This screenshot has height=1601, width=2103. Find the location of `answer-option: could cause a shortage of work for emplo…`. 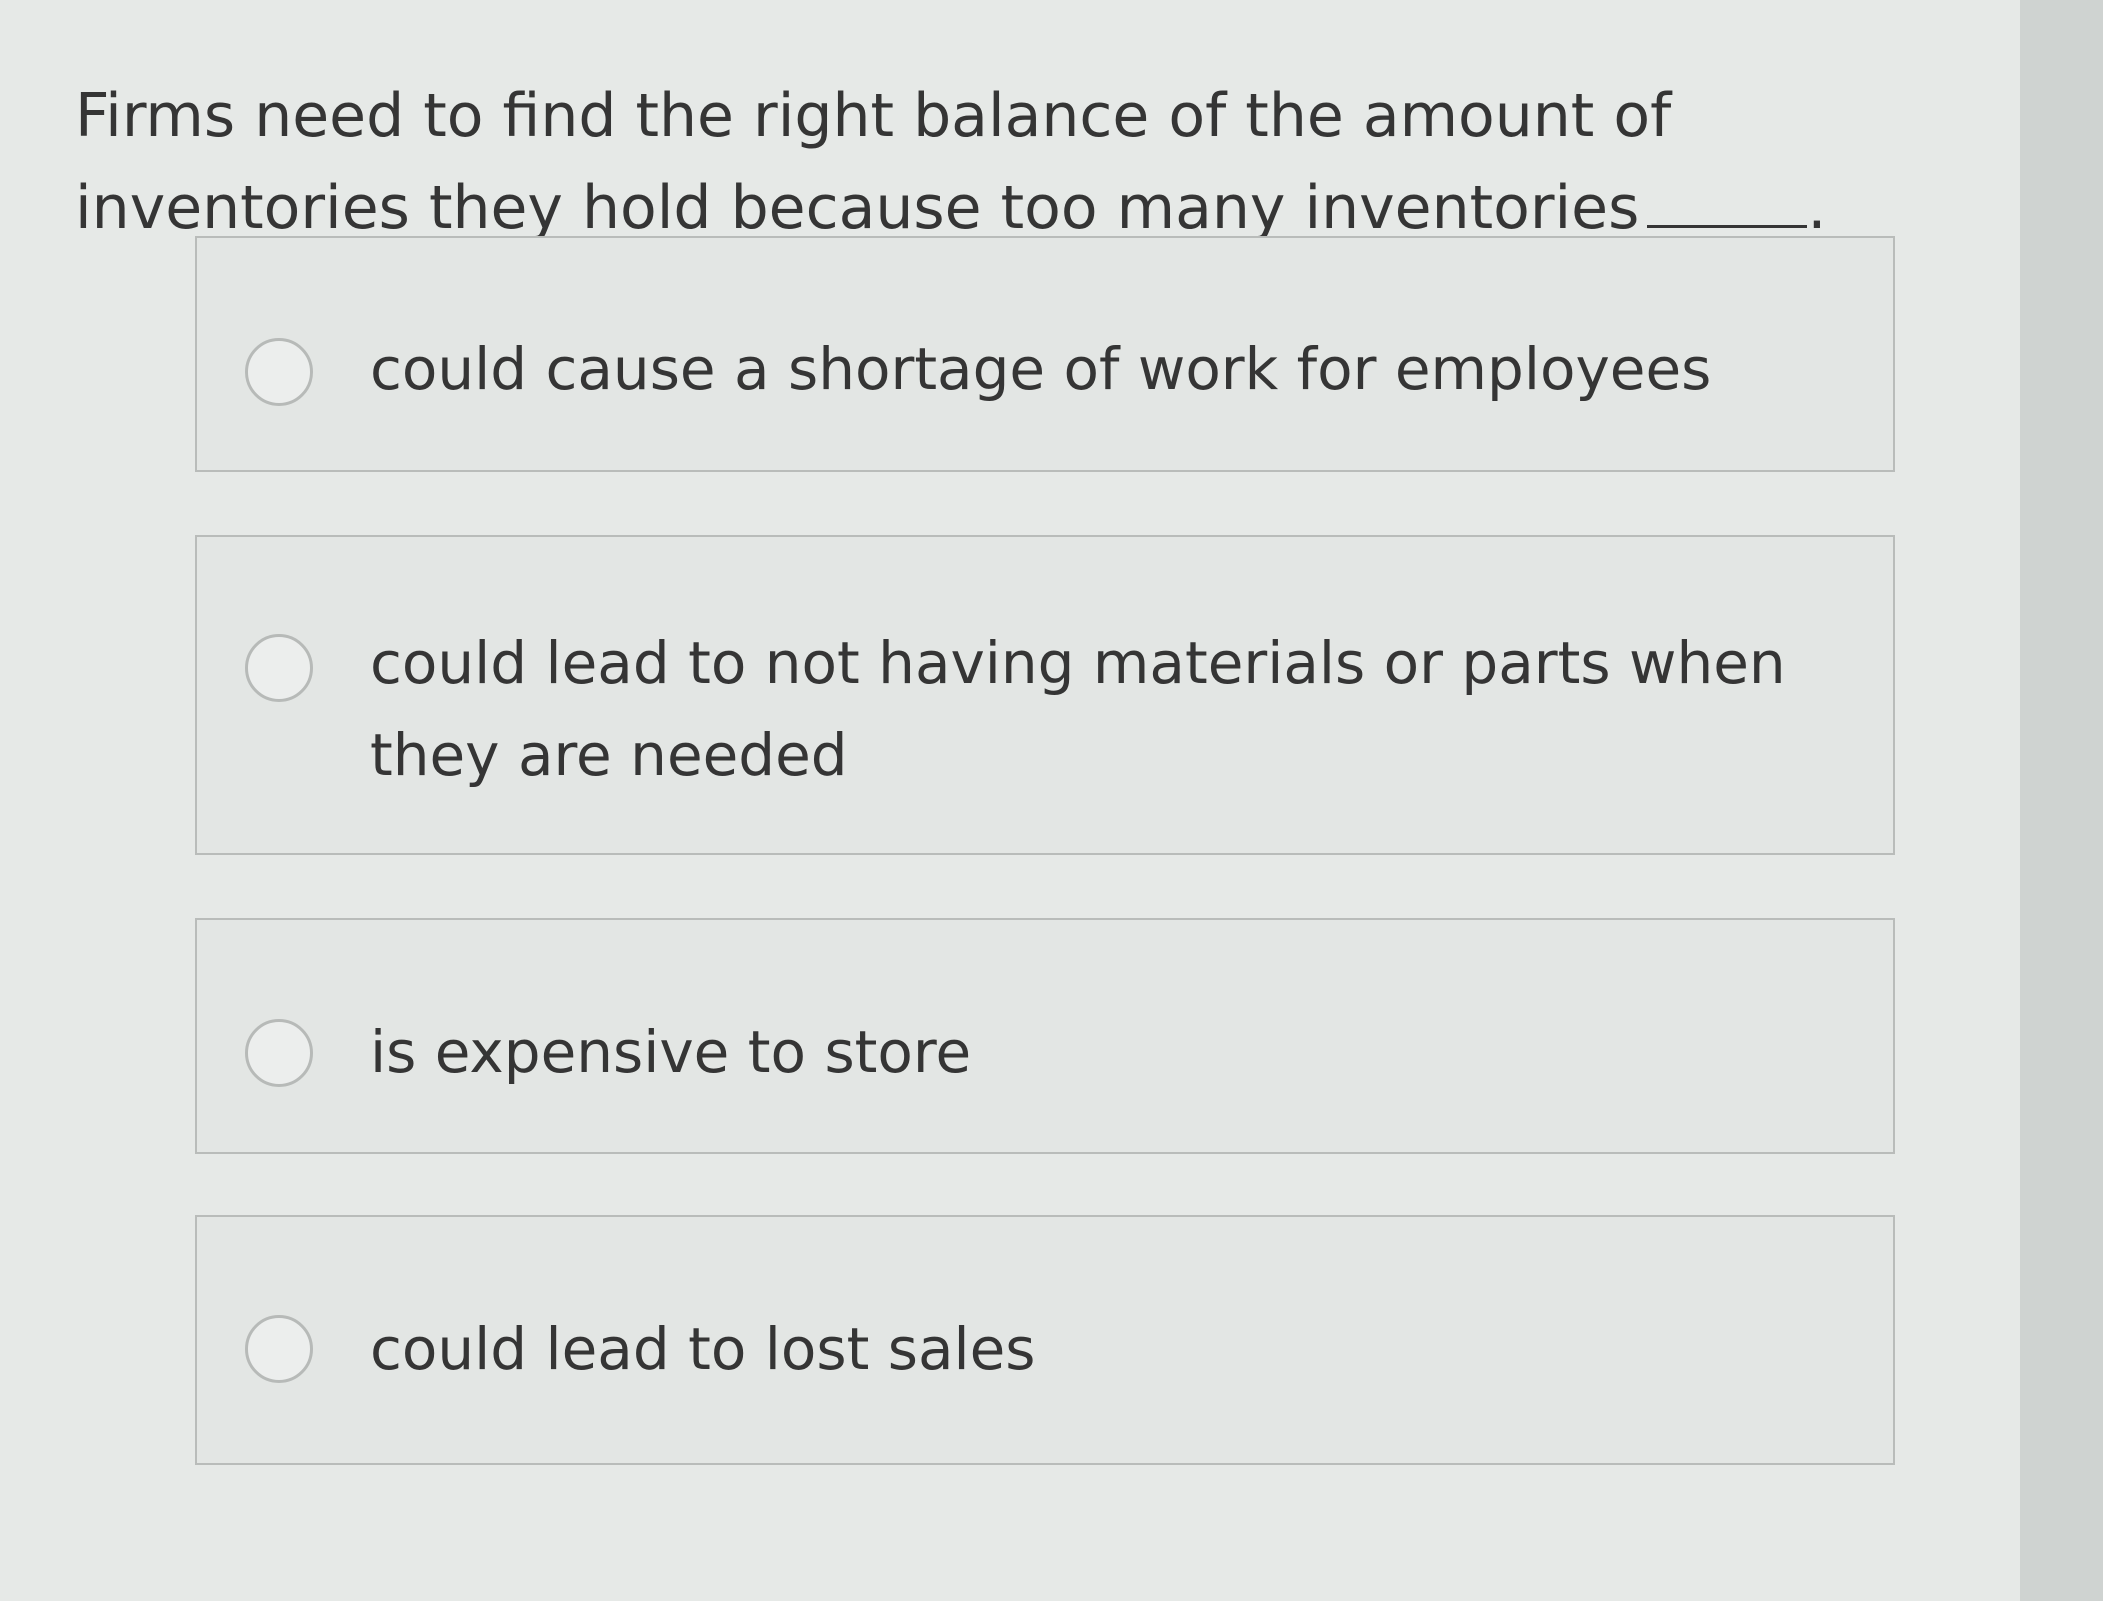

answer-option: could cause a shortage of work for emplo… is located at coordinates (1045, 354).